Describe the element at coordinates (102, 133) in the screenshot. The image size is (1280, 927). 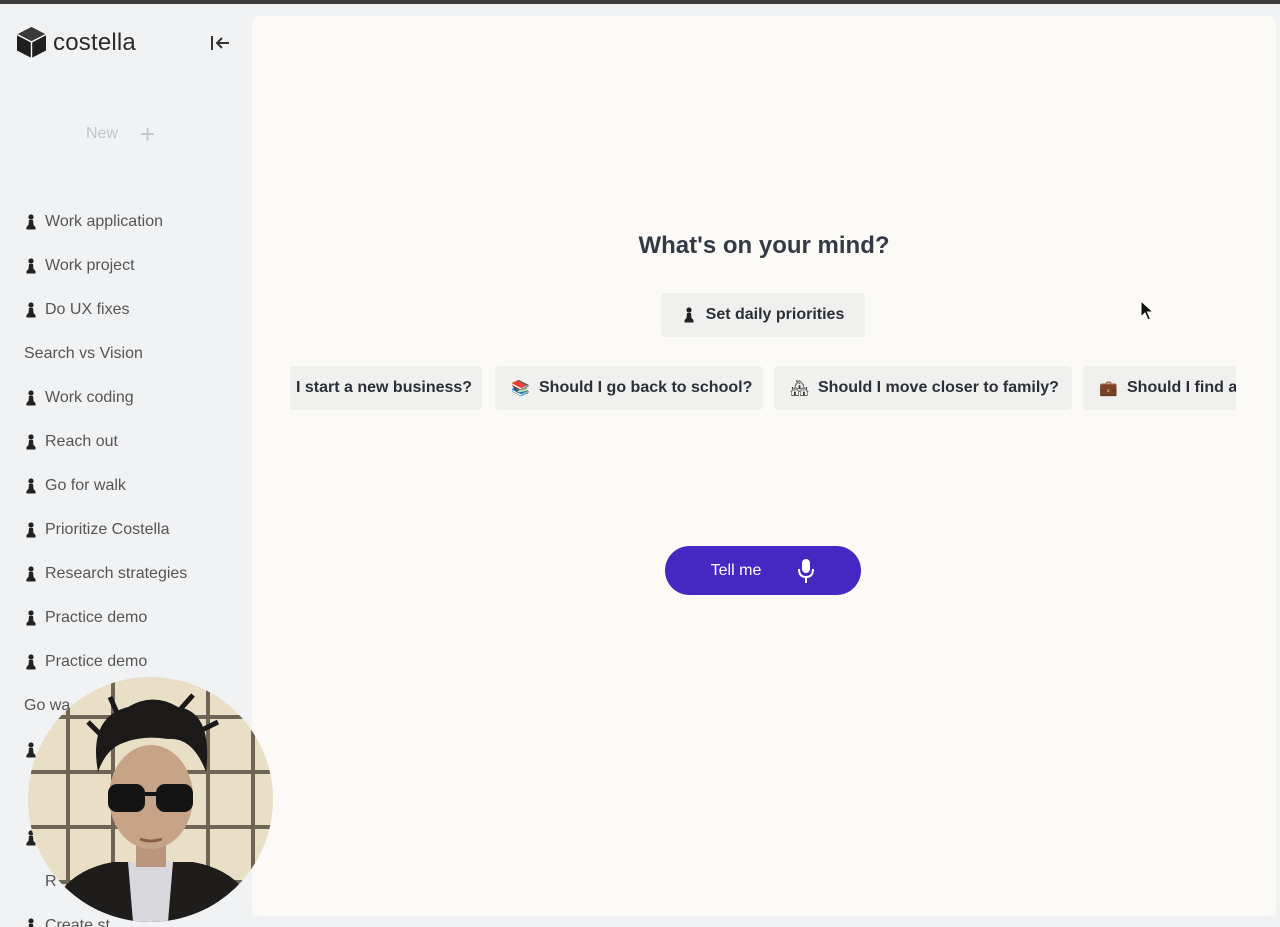
I see `new-label: New` at that location.